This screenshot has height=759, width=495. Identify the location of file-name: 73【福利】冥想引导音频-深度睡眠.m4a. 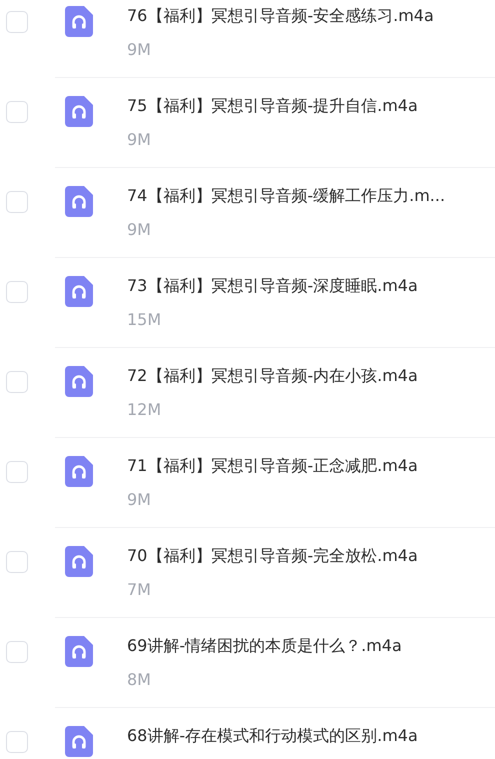
(273, 286).